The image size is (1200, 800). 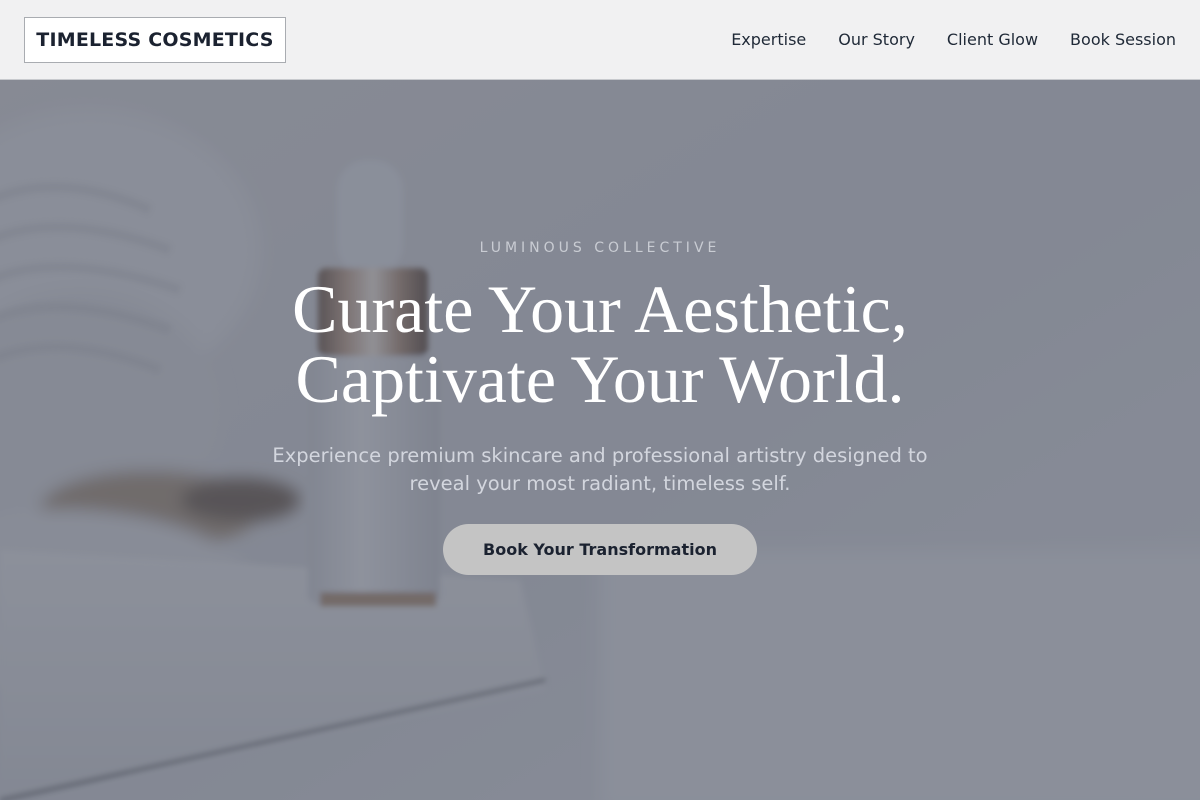 What do you see at coordinates (600, 309) in the screenshot?
I see `hero-headline-line-1: Curate Your Aesthetic,` at bounding box center [600, 309].